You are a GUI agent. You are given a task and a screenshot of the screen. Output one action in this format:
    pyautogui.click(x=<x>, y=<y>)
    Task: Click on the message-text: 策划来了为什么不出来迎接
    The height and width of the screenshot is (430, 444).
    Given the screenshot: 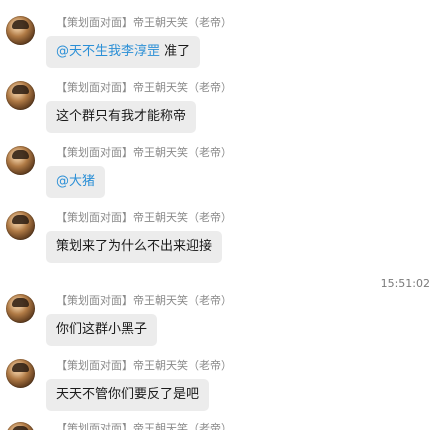 What is the action you would take?
    pyautogui.click(x=134, y=246)
    